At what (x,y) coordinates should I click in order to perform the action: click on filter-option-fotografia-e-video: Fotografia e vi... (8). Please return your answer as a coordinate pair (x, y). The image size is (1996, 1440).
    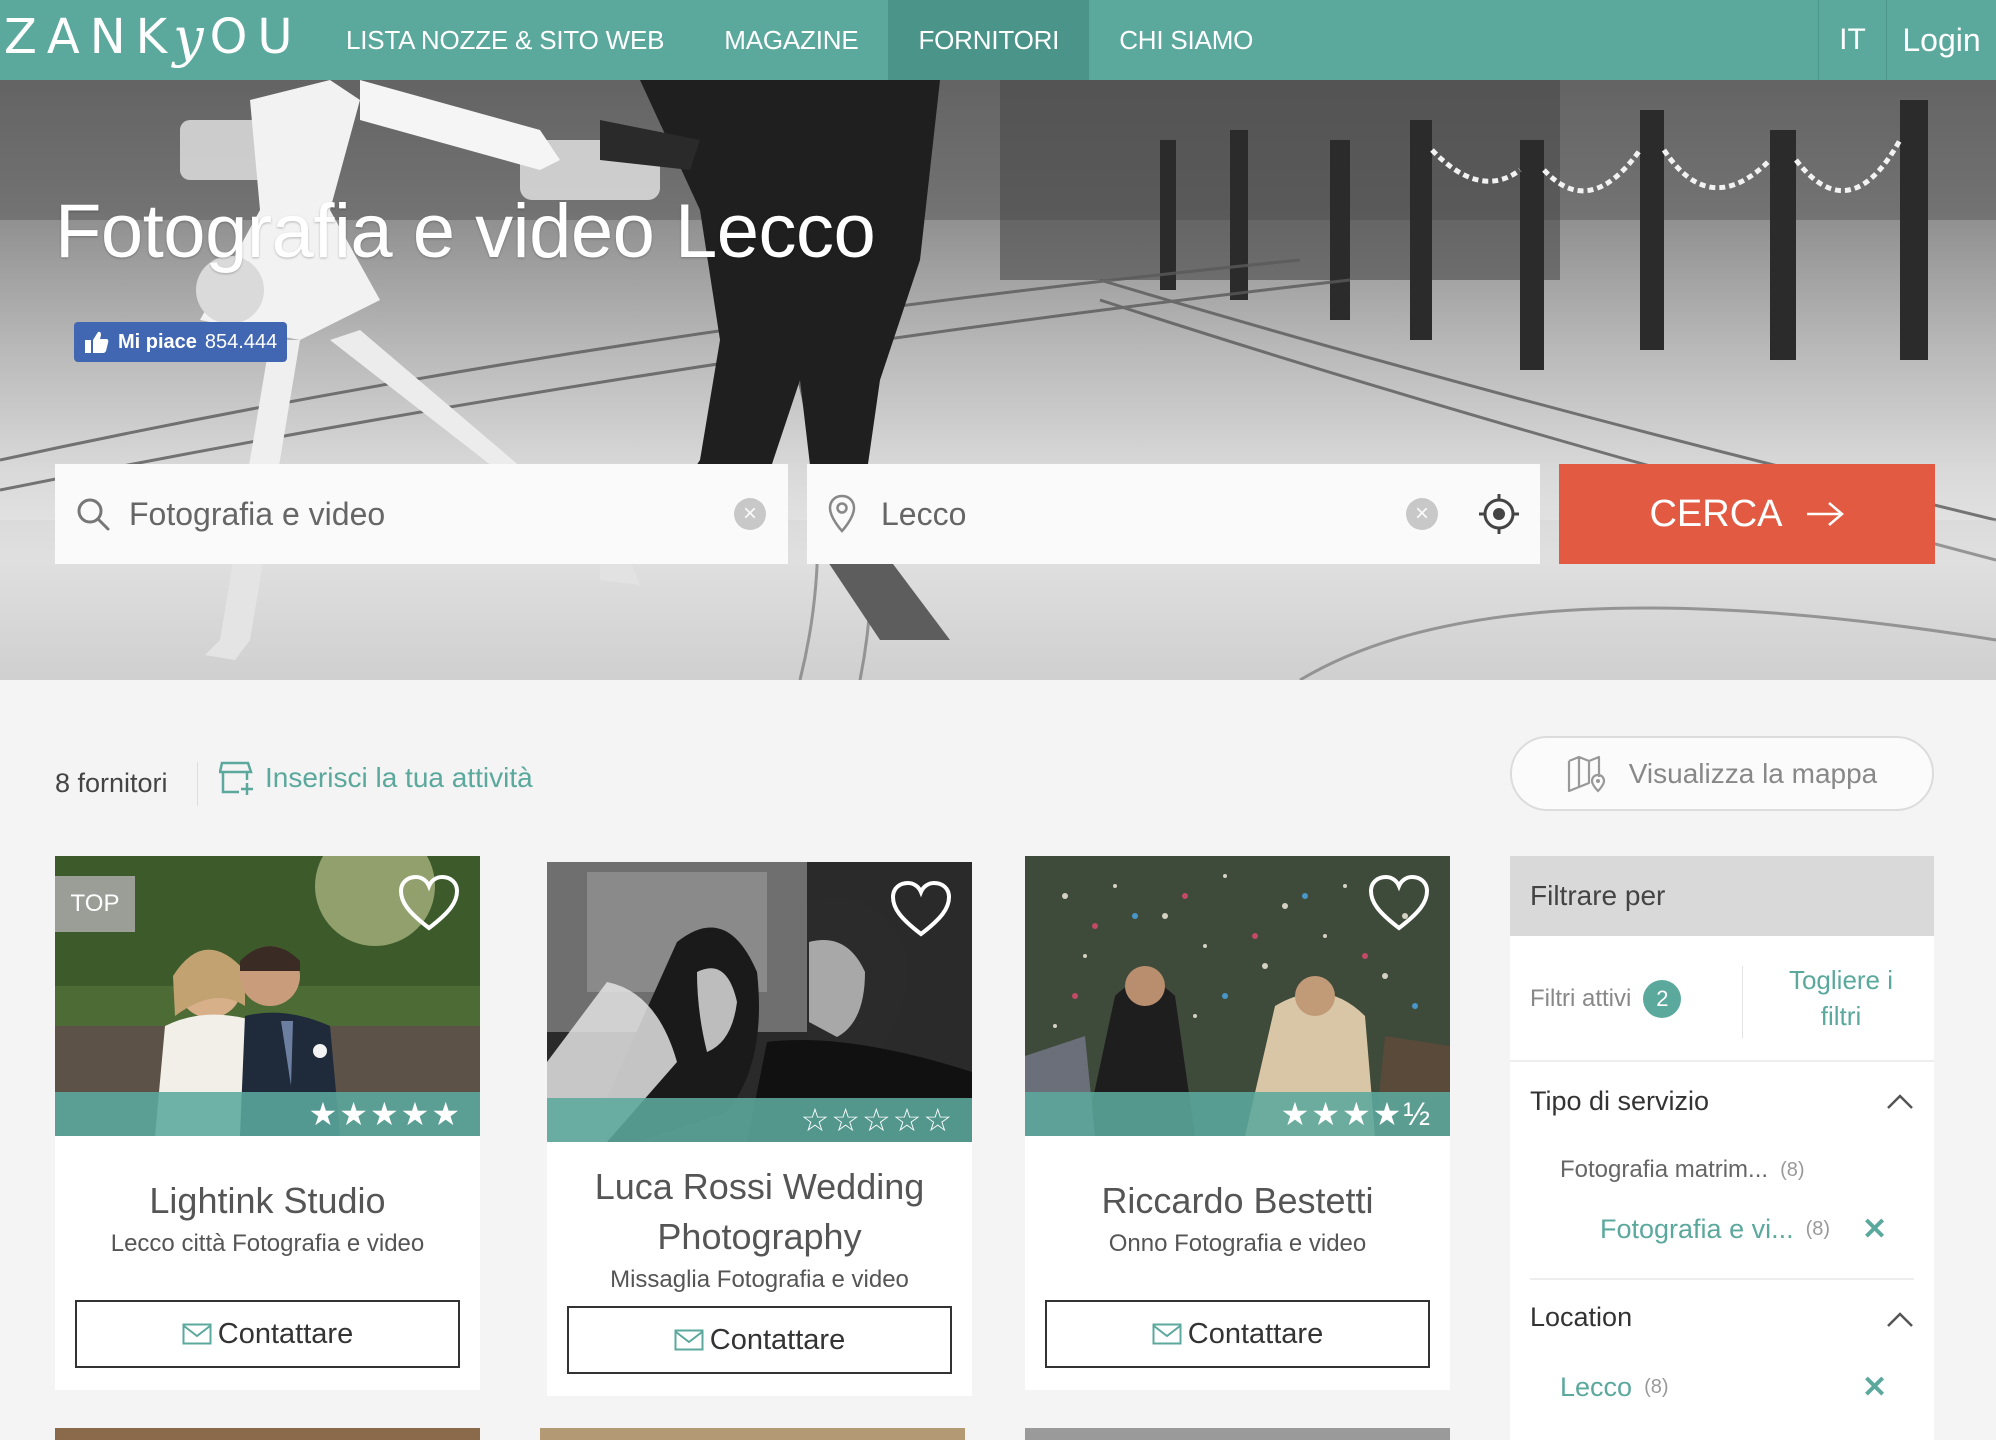
    Looking at the image, I should click on (1715, 1229).